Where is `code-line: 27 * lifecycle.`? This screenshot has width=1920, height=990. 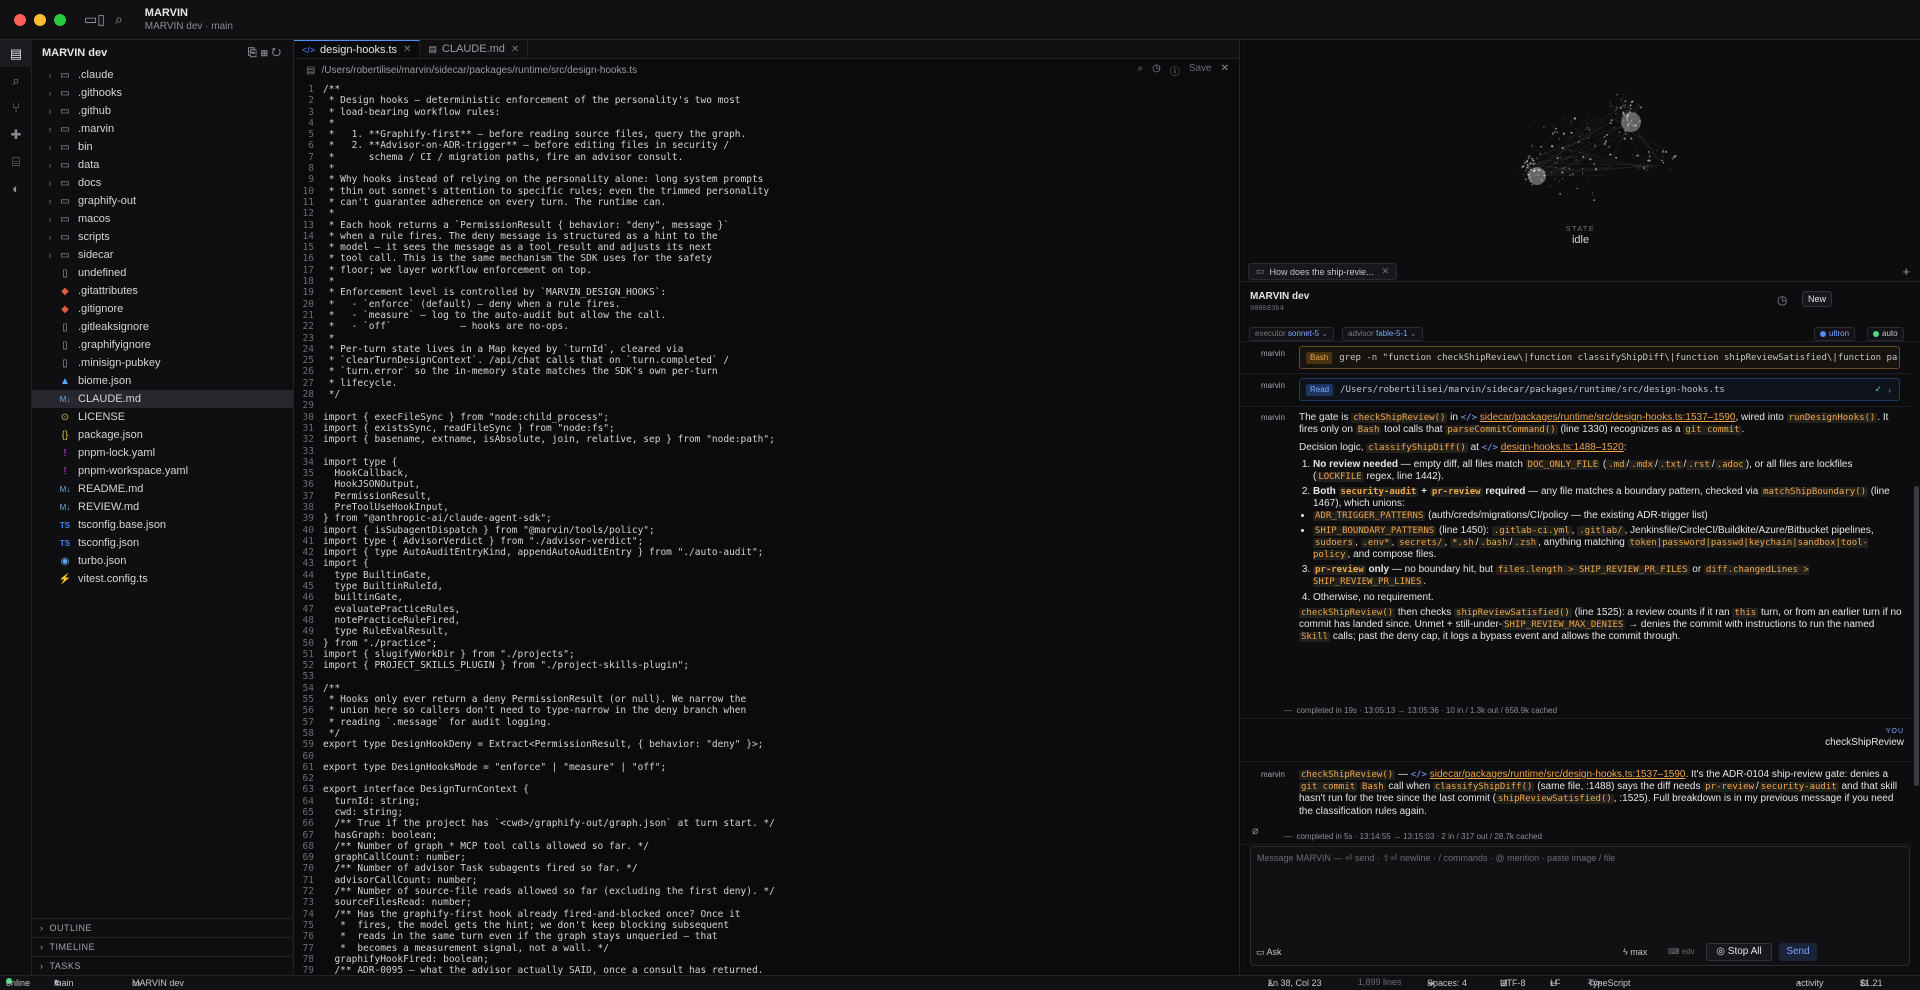 code-line: 27 * lifecycle. is located at coordinates (766, 383).